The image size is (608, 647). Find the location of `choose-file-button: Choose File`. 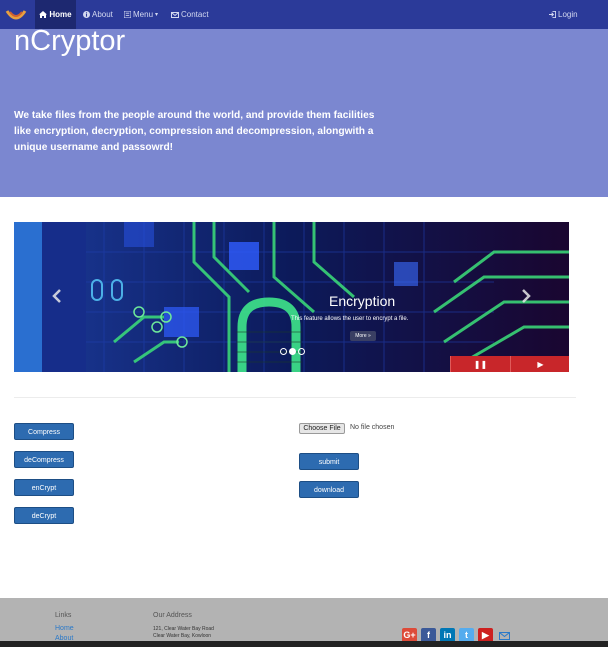

choose-file-button: Choose File is located at coordinates (322, 428).